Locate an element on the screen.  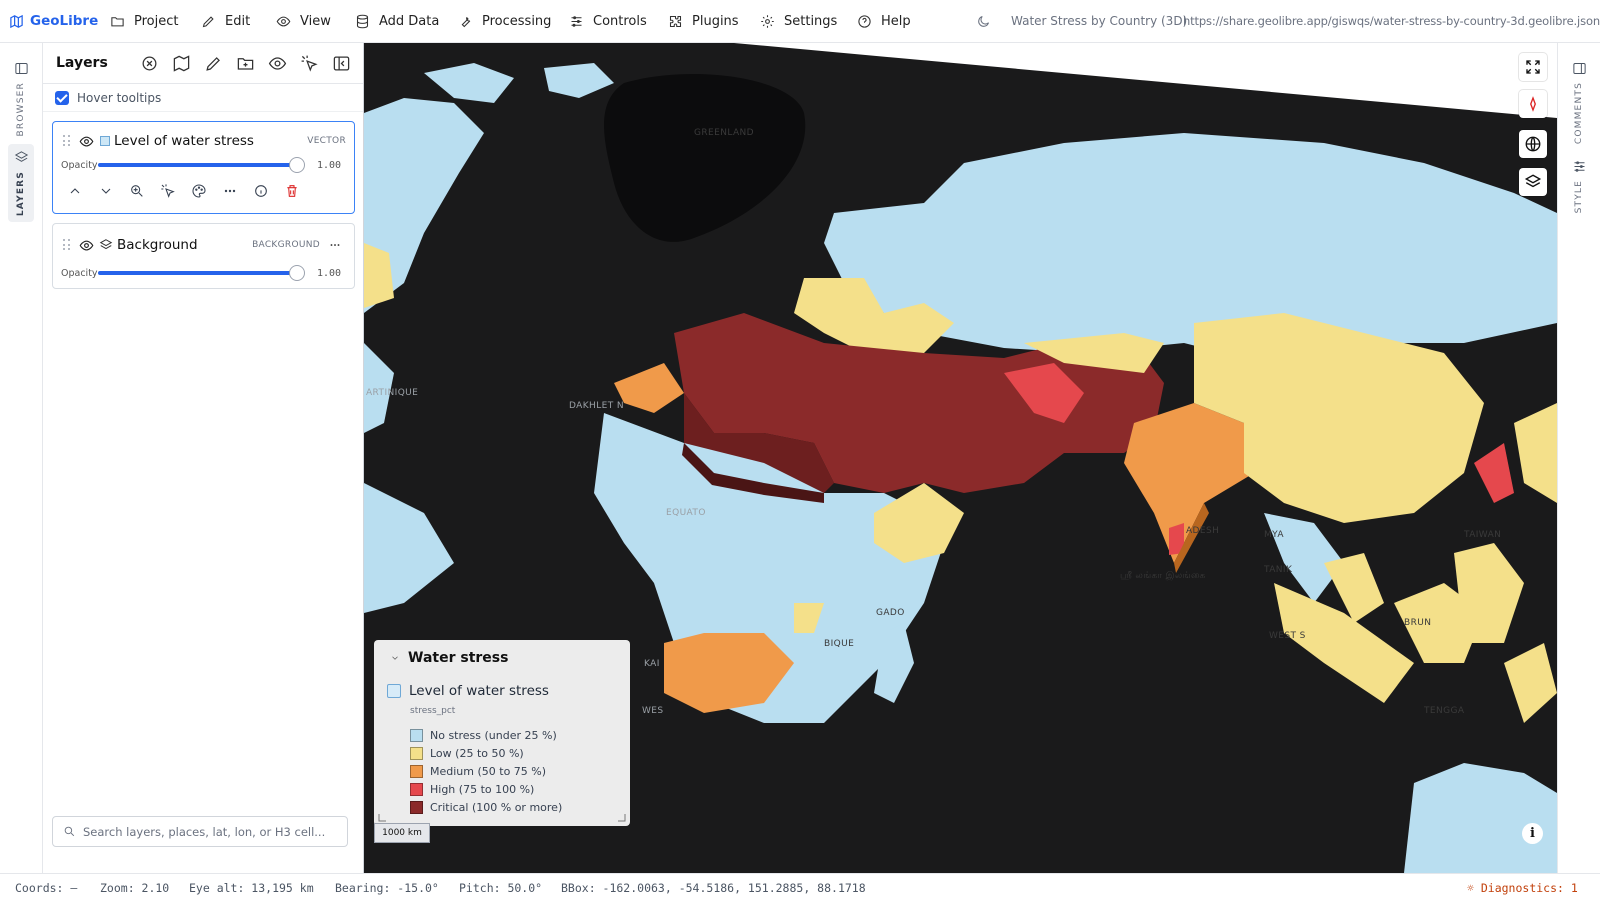
collapse-panel-icon is located at coordinates (341, 63).